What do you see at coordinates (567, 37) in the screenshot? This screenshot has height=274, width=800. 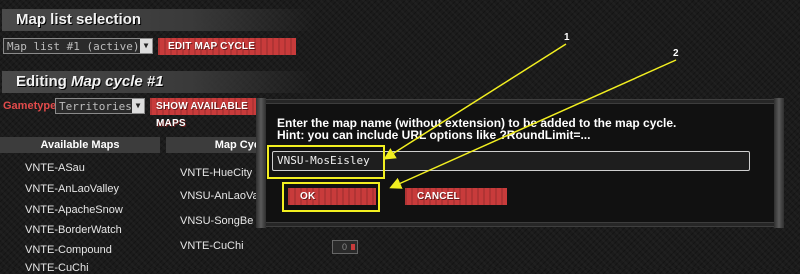 I see `callout-1-label: 1` at bounding box center [567, 37].